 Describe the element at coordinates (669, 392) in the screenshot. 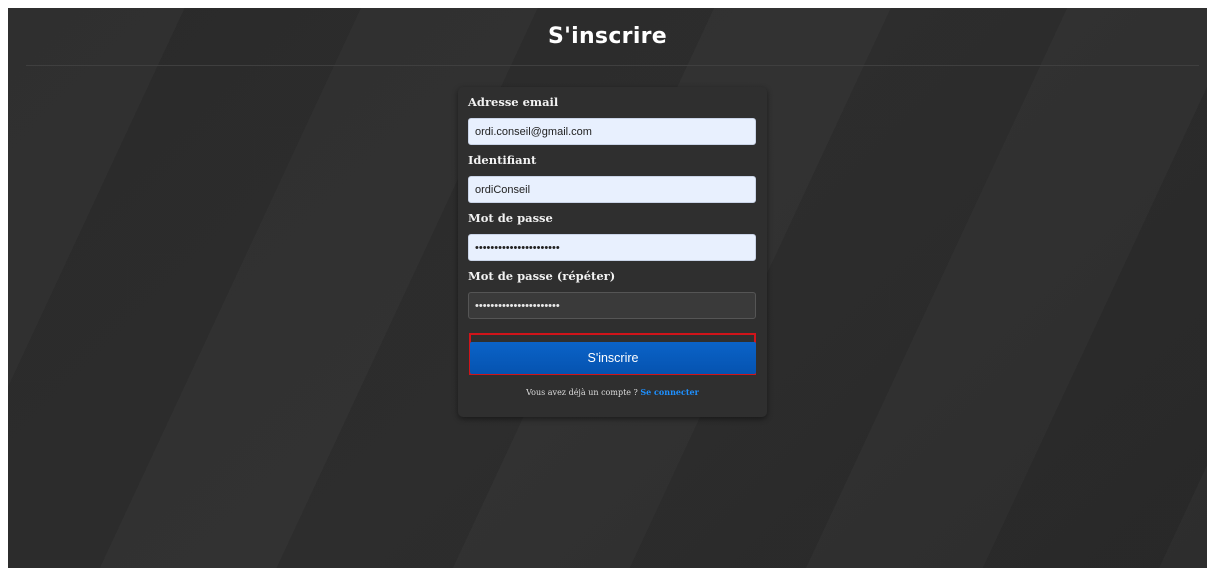

I see `login-link: Se connecter` at that location.